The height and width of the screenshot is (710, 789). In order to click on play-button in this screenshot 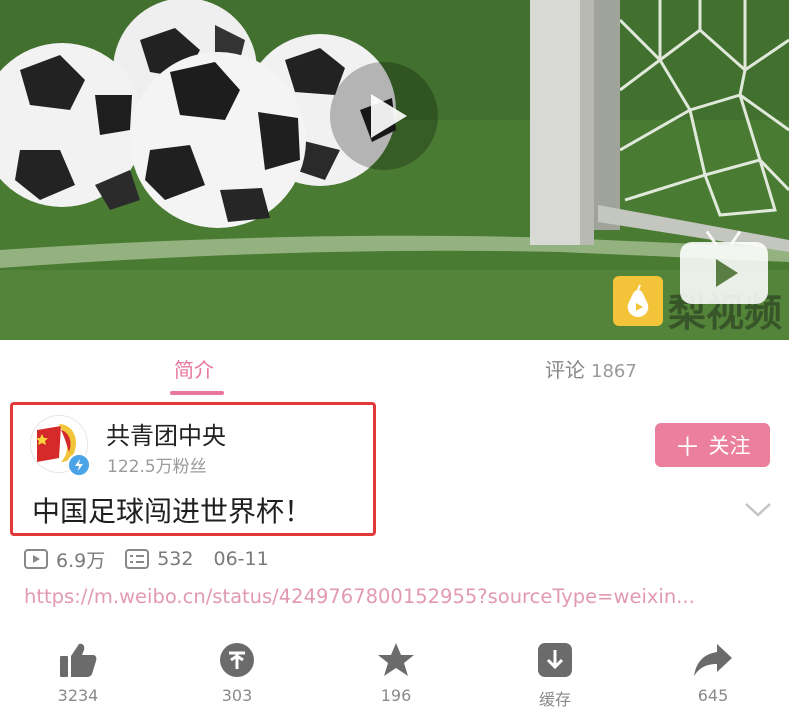, I will do `click(384, 116)`.